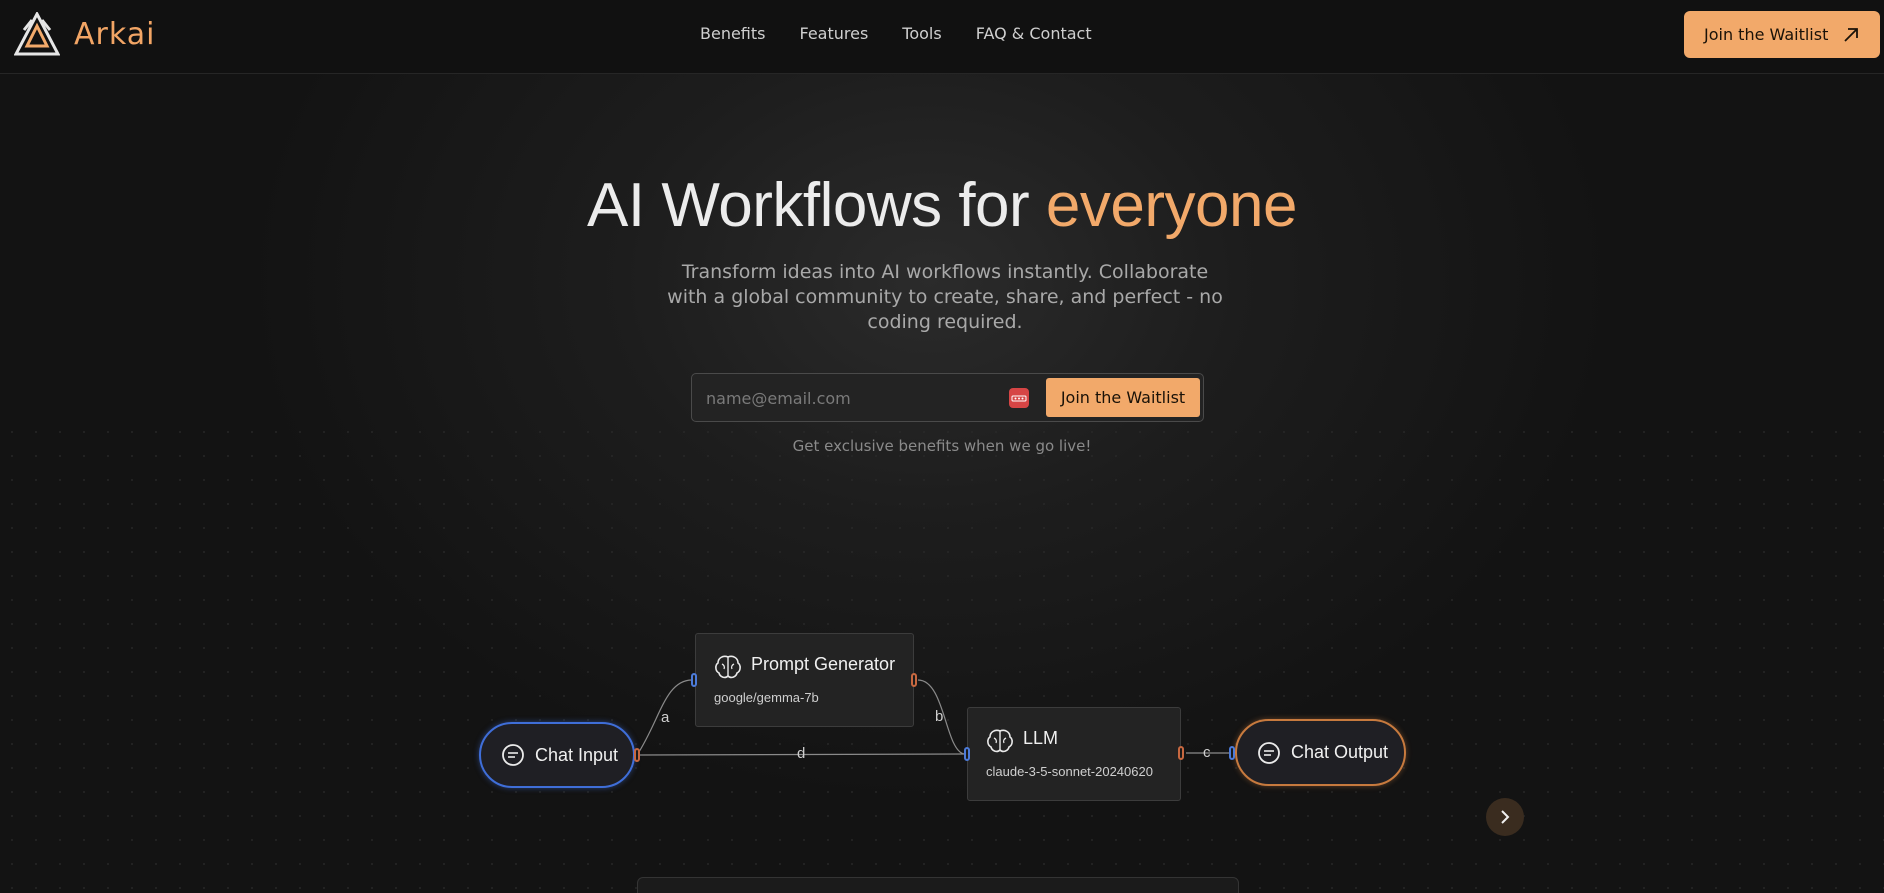  Describe the element at coordinates (1069, 771) in the screenshot. I see `llm-model: claude-3-5-sonnet-20240620` at that location.